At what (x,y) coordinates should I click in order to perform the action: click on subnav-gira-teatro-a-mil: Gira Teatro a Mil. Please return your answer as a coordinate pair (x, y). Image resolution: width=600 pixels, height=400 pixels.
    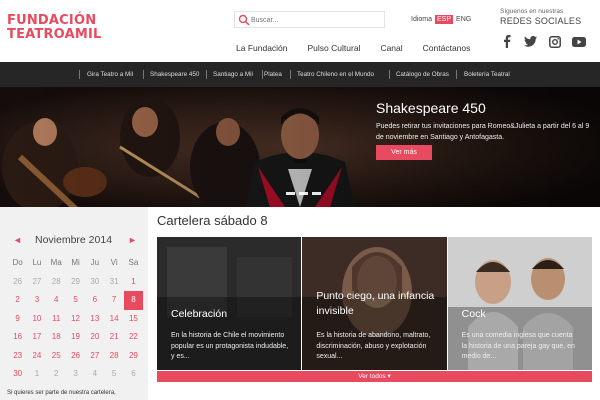
    Looking at the image, I should click on (110, 74).